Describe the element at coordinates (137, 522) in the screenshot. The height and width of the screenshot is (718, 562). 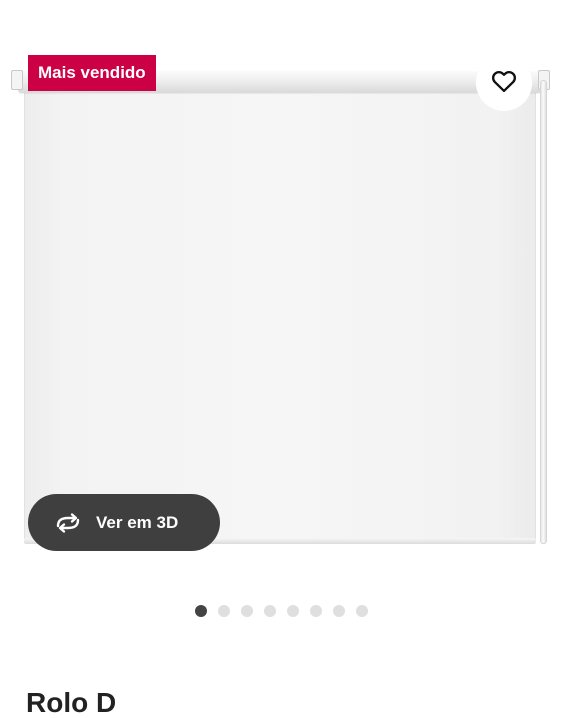
I see `view-3d-label: Ver em 3D` at that location.